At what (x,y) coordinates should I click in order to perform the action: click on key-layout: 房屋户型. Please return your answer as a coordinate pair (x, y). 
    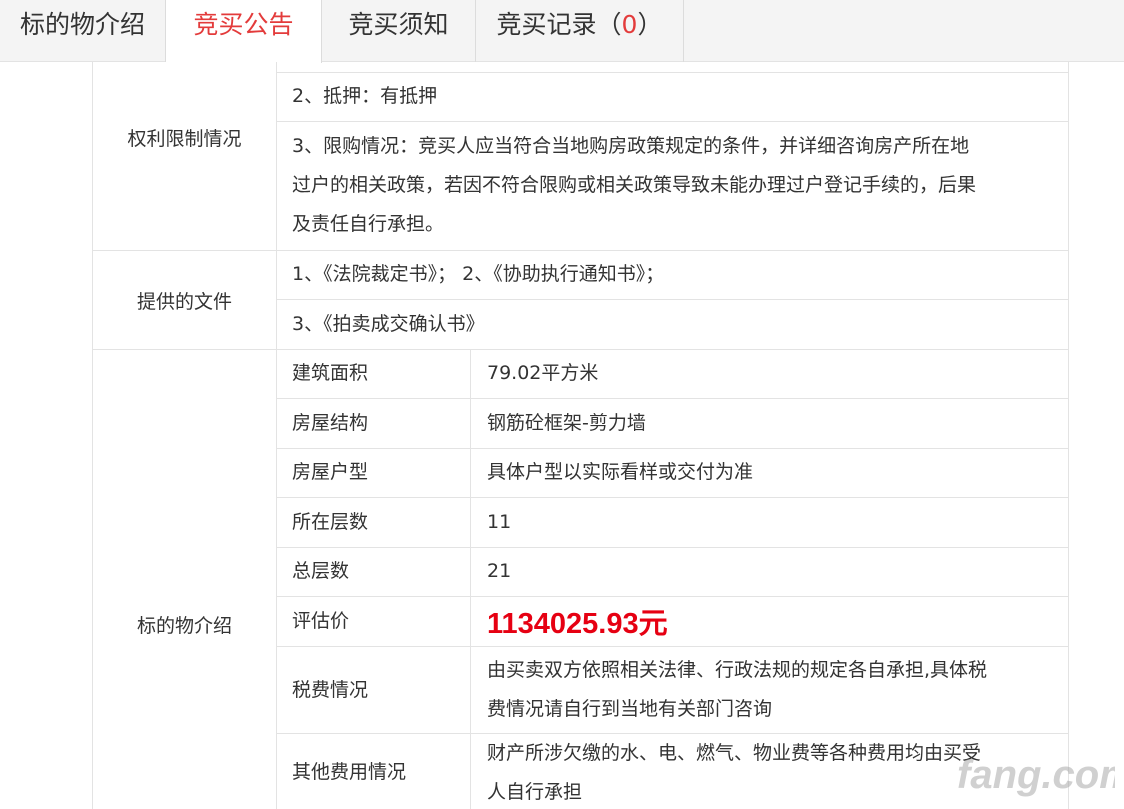
    Looking at the image, I should click on (330, 472).